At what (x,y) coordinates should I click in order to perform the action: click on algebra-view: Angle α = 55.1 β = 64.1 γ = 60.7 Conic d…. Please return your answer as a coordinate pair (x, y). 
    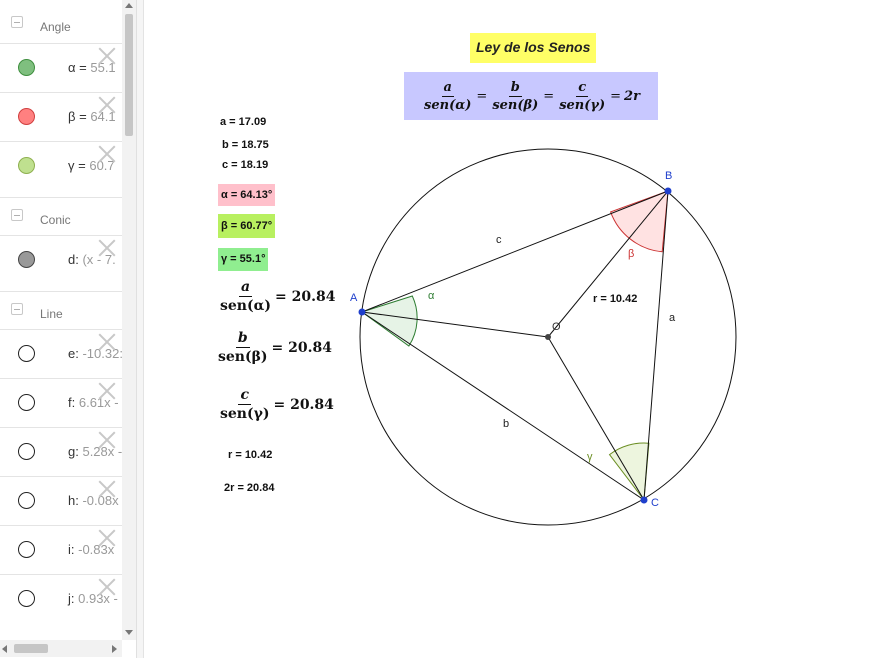
    Looking at the image, I should click on (61, 320).